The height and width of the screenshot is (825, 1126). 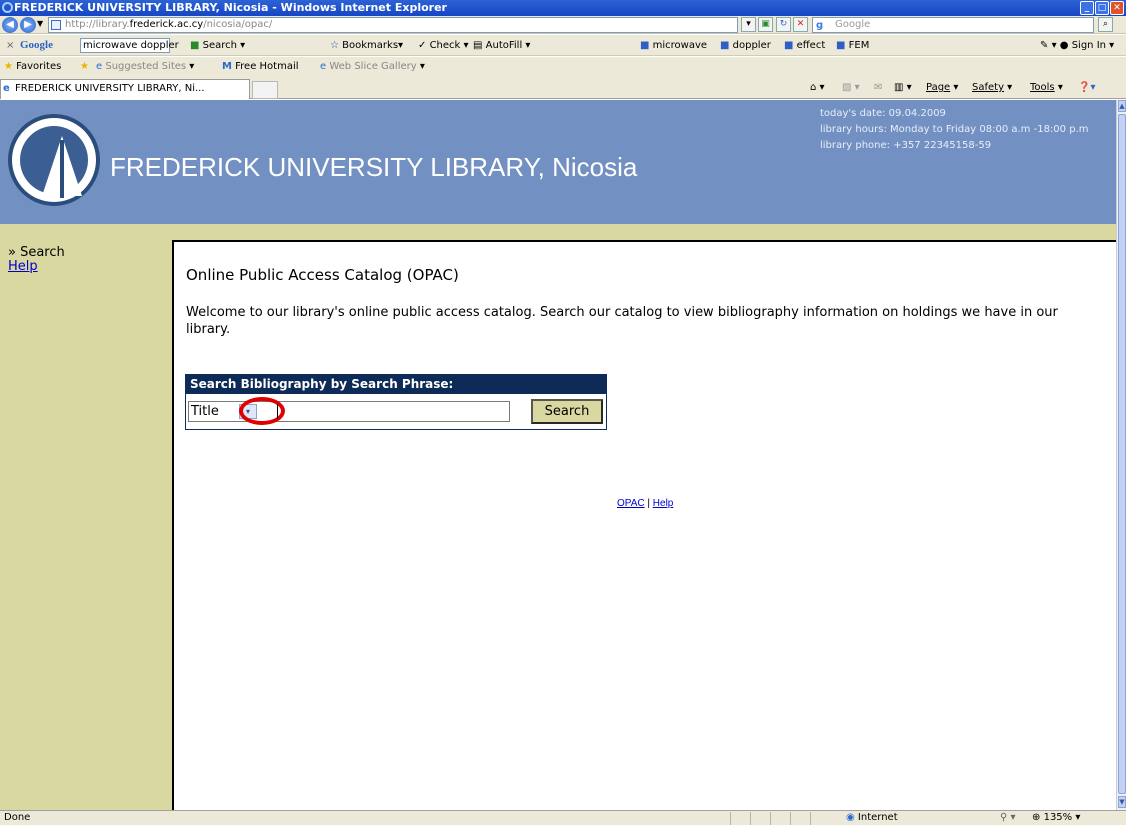 I want to click on chip-effect: ■ effect, so click(x=804, y=45).